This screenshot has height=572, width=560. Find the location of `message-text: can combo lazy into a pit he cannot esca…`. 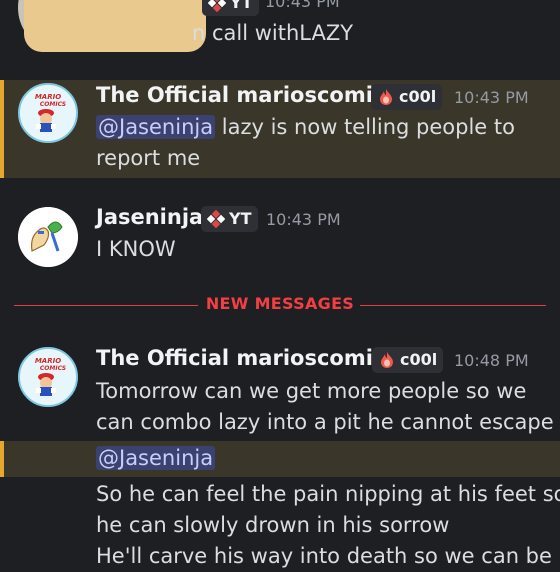

message-text: can combo lazy into a pit he cannot esca… is located at coordinates (325, 422).